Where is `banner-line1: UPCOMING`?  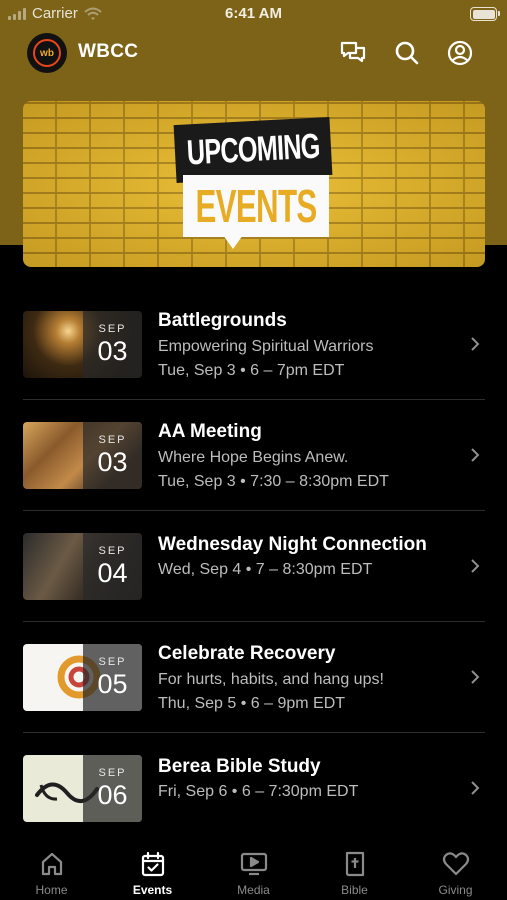
banner-line1: UPCOMING is located at coordinates (253, 149).